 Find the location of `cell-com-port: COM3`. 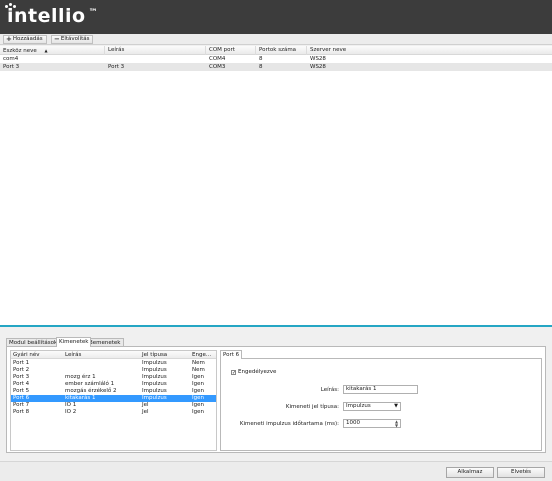

cell-com-port: COM3 is located at coordinates (217, 67).